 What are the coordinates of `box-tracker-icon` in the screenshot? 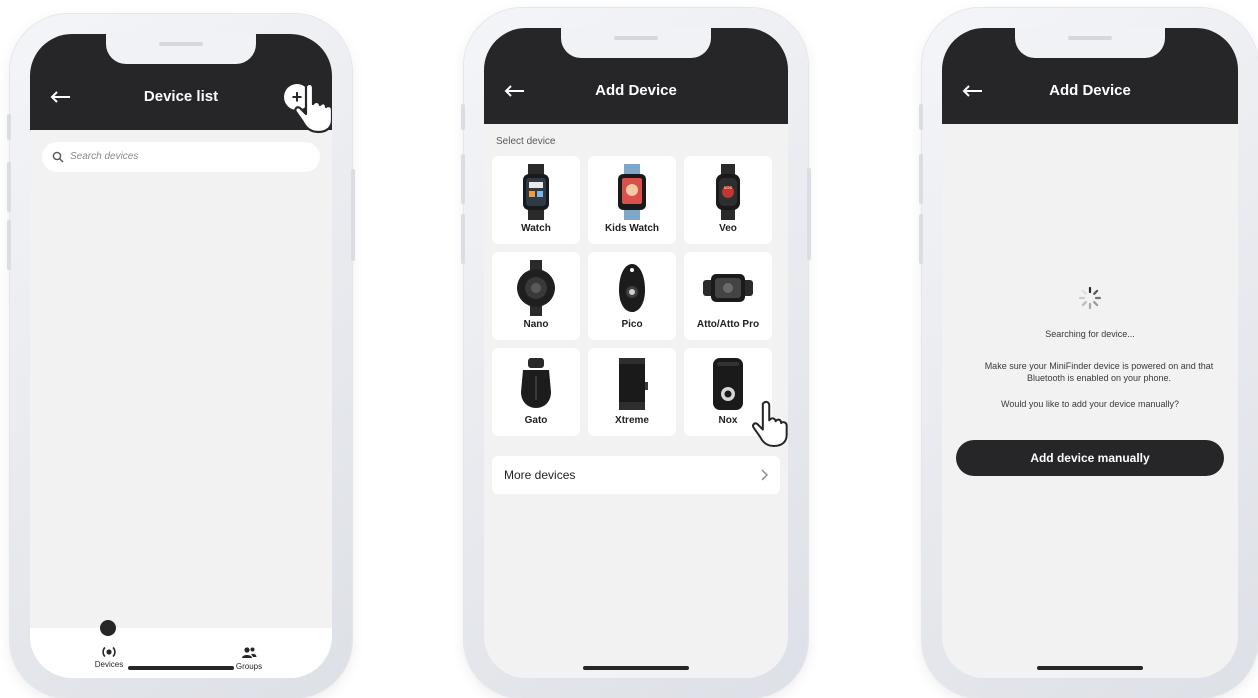 It's located at (633, 384).